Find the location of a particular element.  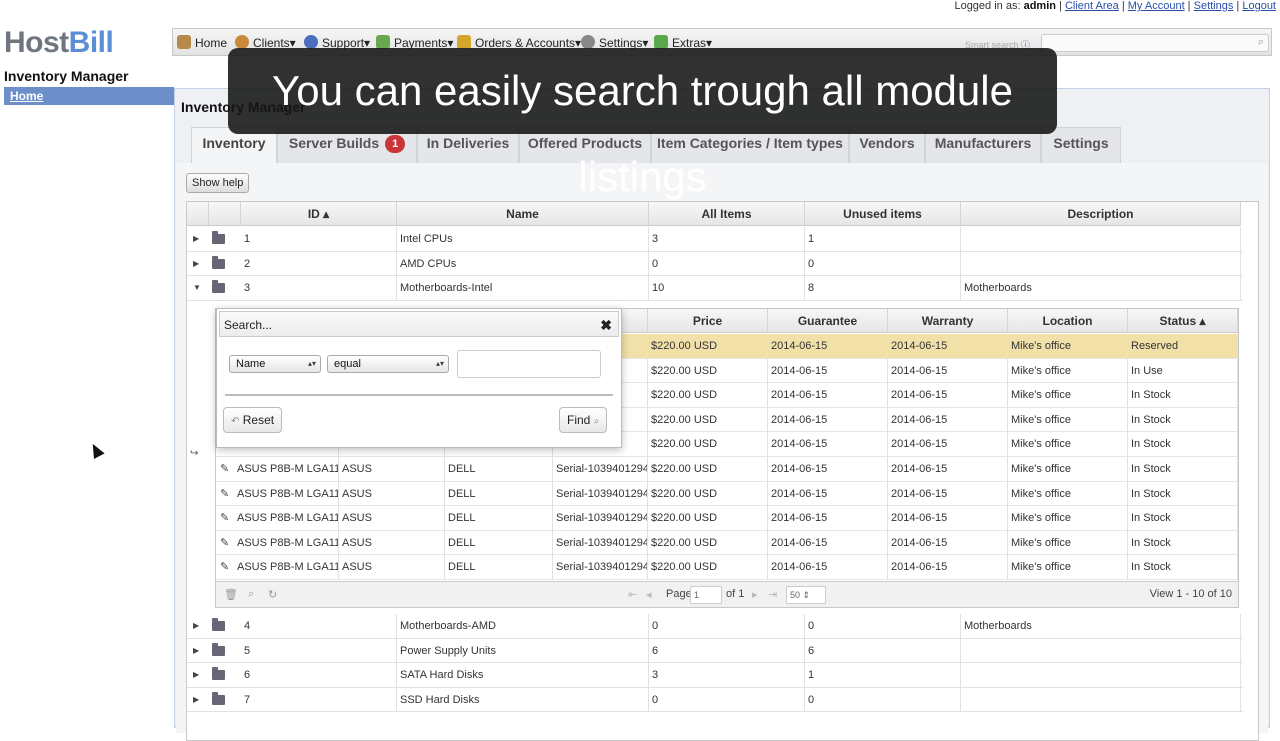

view-count: View 1 - 10 of 10 is located at coordinates (1190, 594).